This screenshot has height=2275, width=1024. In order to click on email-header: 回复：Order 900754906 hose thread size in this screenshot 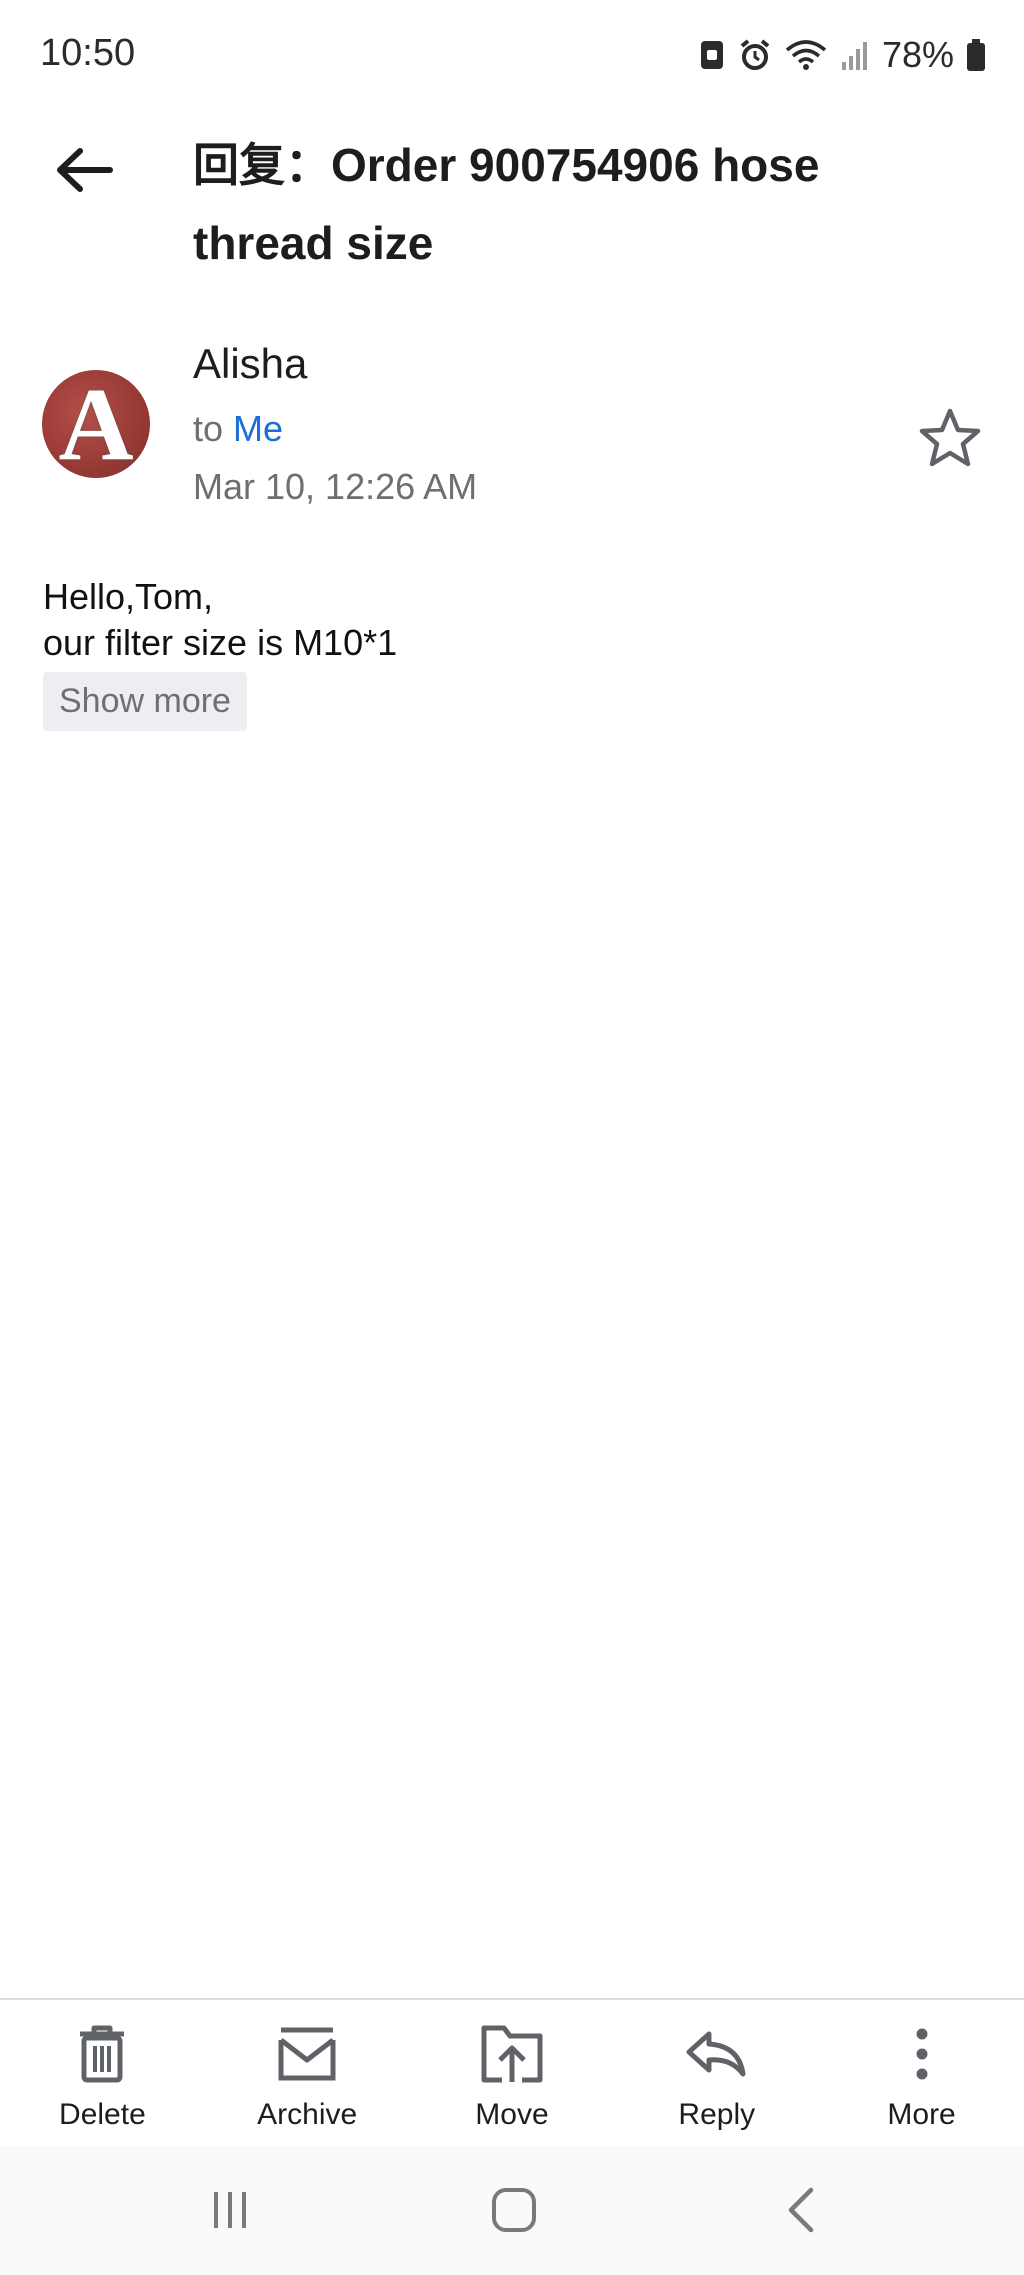, I will do `click(512, 200)`.